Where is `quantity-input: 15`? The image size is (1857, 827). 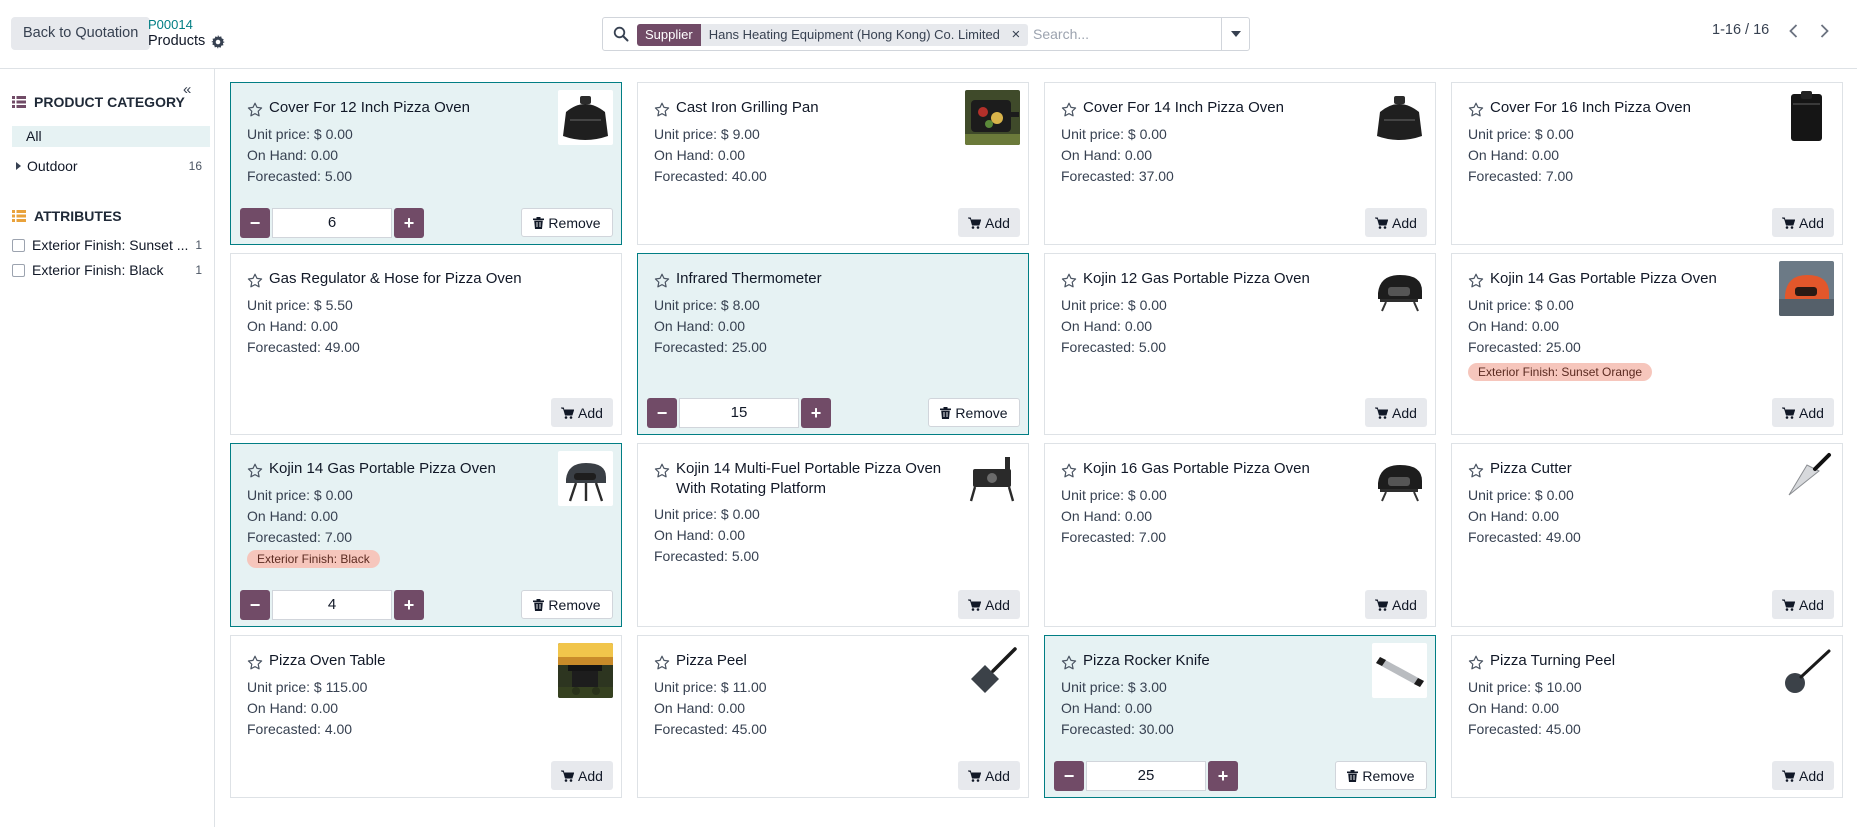 quantity-input: 15 is located at coordinates (739, 413).